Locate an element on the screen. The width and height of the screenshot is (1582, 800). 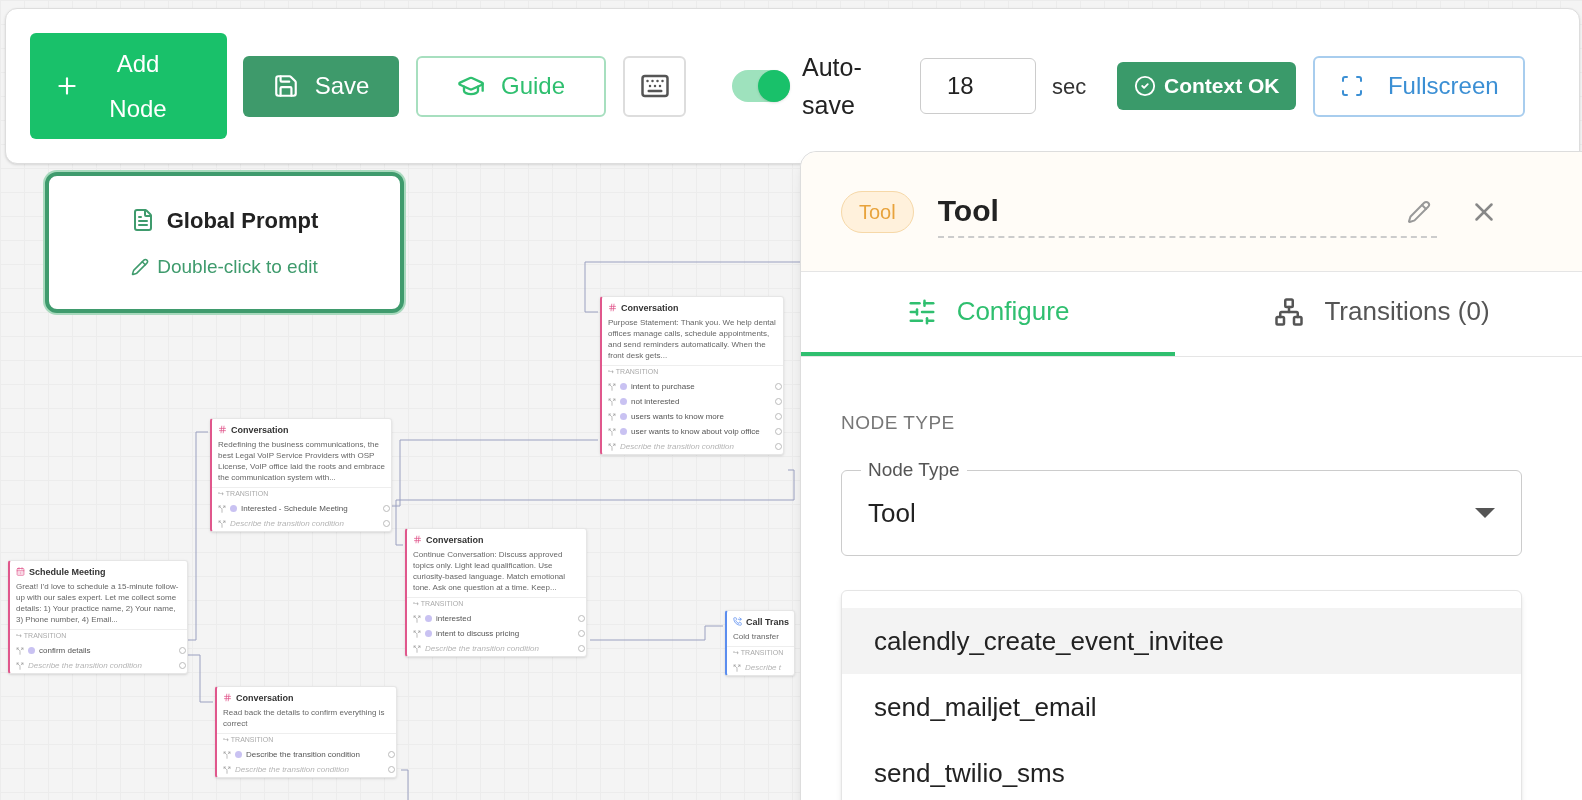
edit-hint: Double-click to edit is located at coordinates (237, 266).